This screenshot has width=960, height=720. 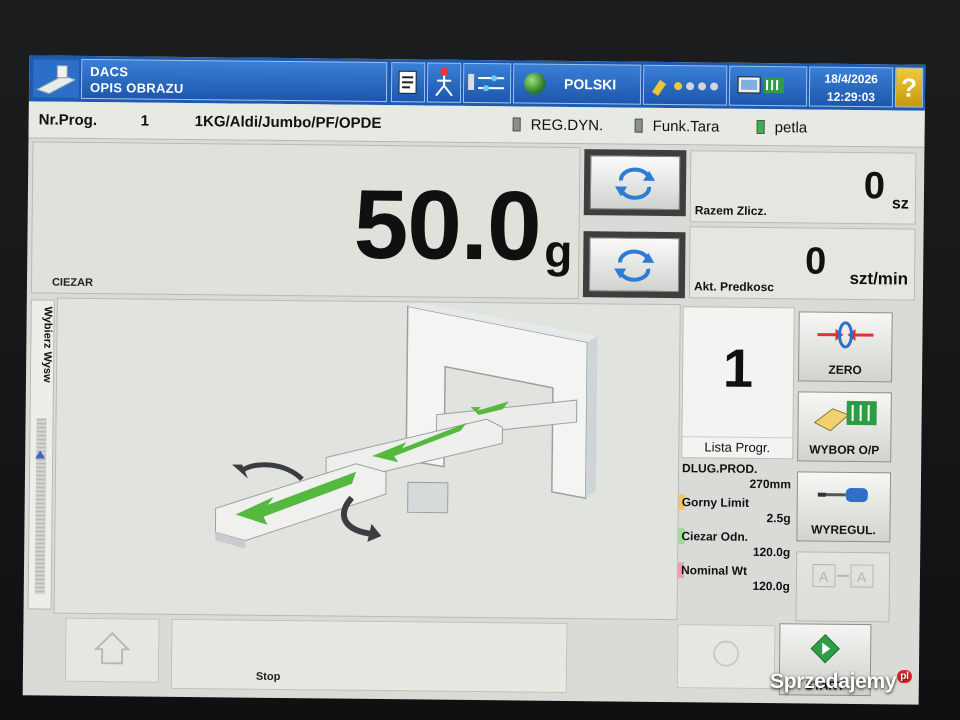 I want to click on speed-label: Akt. Predkosc, so click(x=734, y=287).